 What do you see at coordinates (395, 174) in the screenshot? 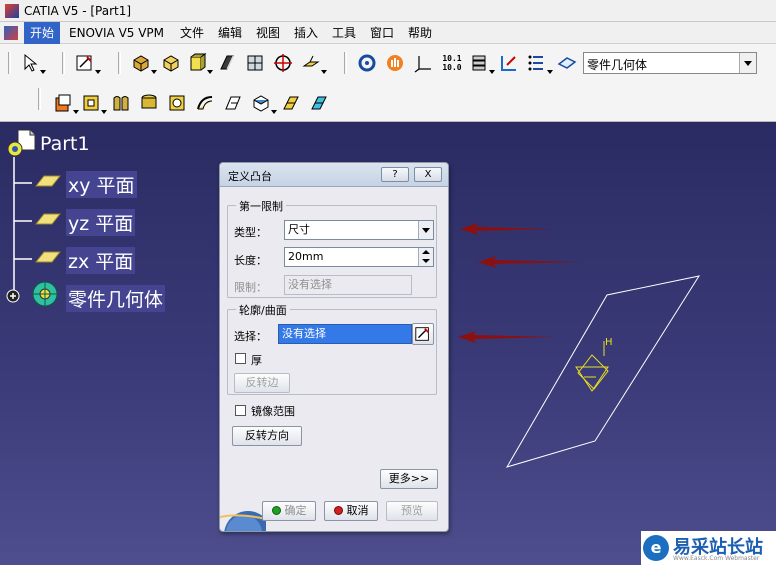
I see `help-button: ?` at bounding box center [395, 174].